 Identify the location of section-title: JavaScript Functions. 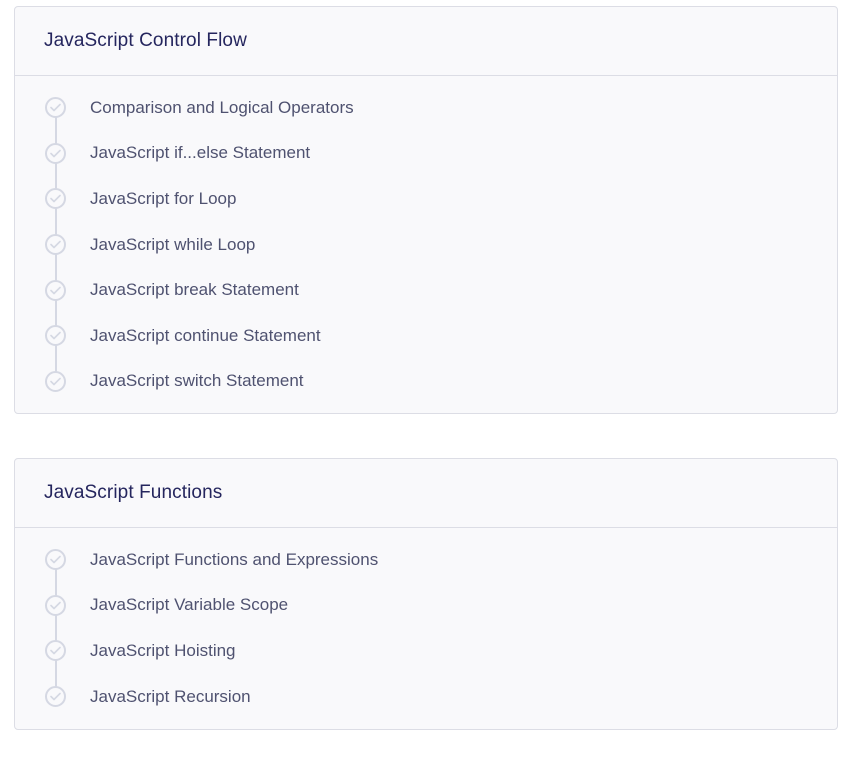
(133, 492).